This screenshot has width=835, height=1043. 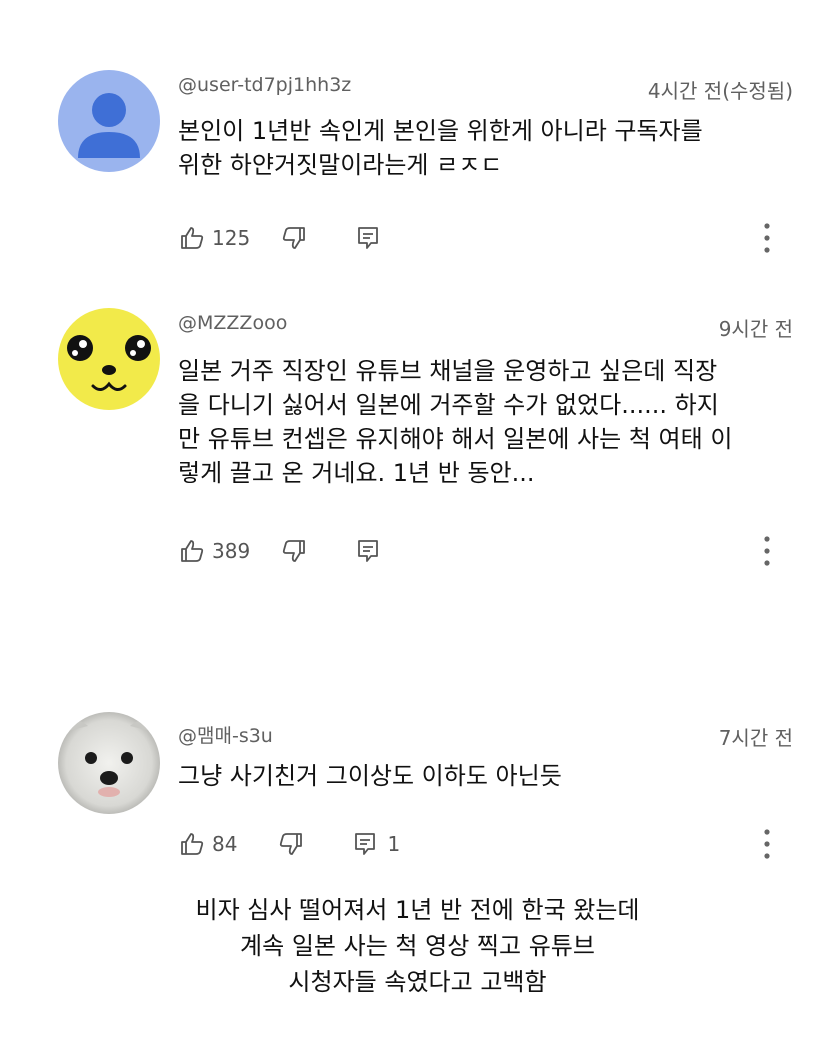 I want to click on caption-line: 계속 일본 사는 척 영상 찍고 유튜브, so click(x=417, y=946).